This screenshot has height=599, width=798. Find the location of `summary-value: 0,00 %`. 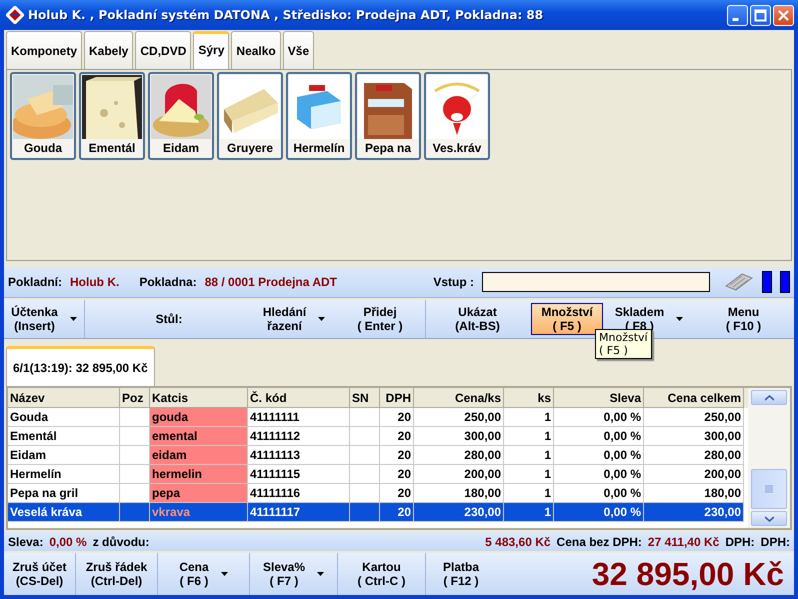

summary-value: 0,00 % is located at coordinates (68, 541).